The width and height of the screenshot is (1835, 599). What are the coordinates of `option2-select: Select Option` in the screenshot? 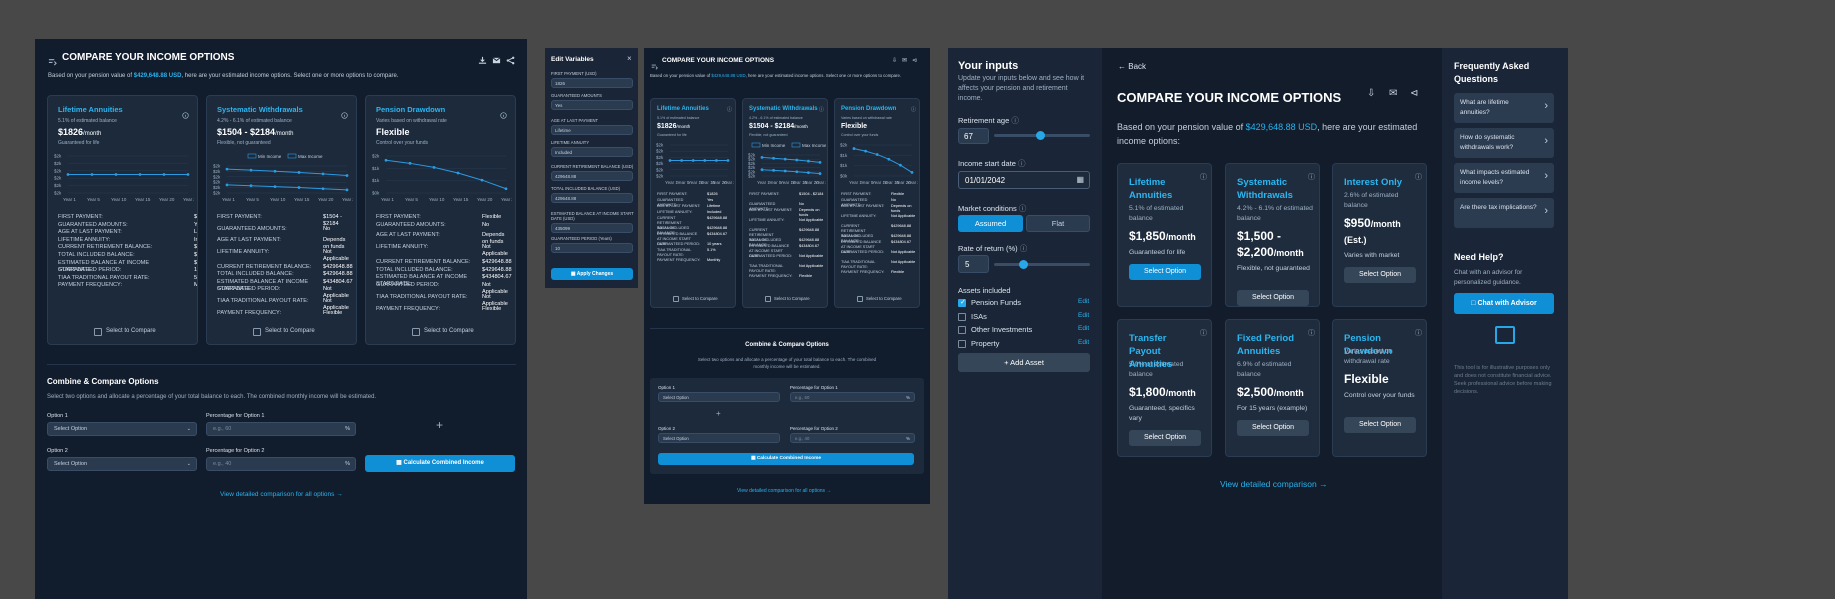 It's located at (719, 438).